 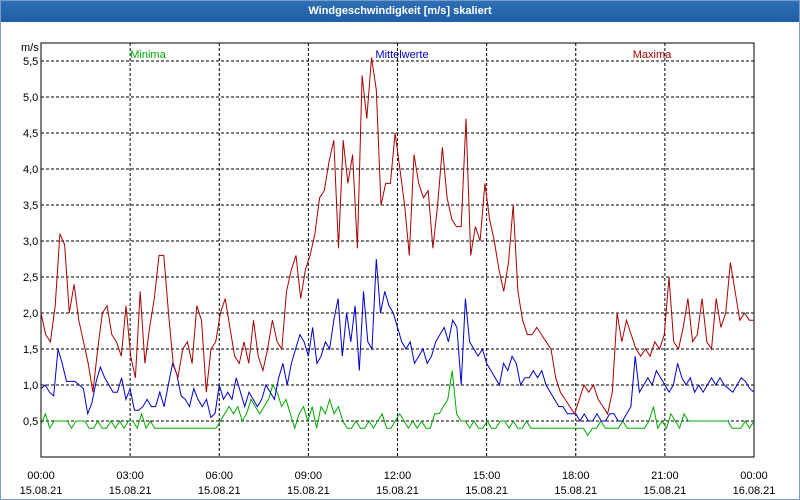 I want to click on y-axis-label: m/s, so click(x=30, y=48).